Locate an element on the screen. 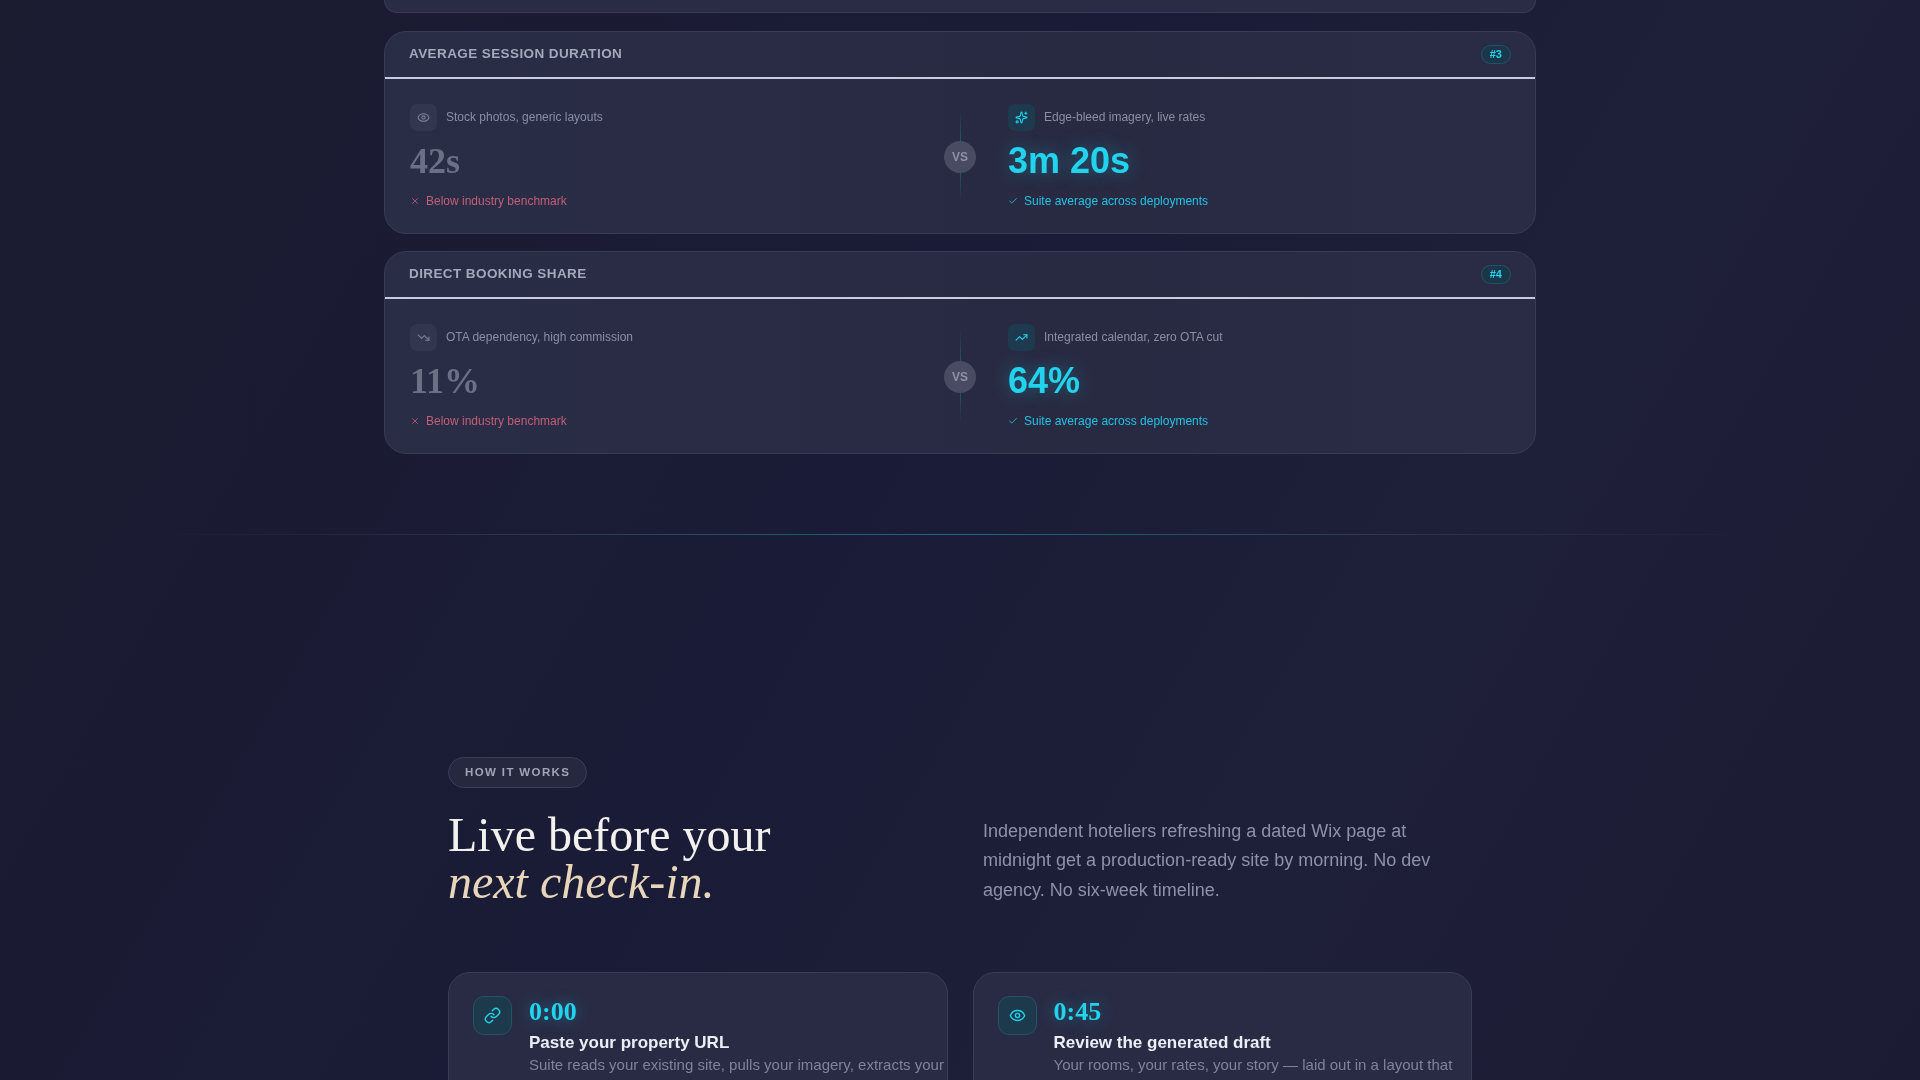  metric-title: DIRECT BOOKING SHARE is located at coordinates (498, 274).